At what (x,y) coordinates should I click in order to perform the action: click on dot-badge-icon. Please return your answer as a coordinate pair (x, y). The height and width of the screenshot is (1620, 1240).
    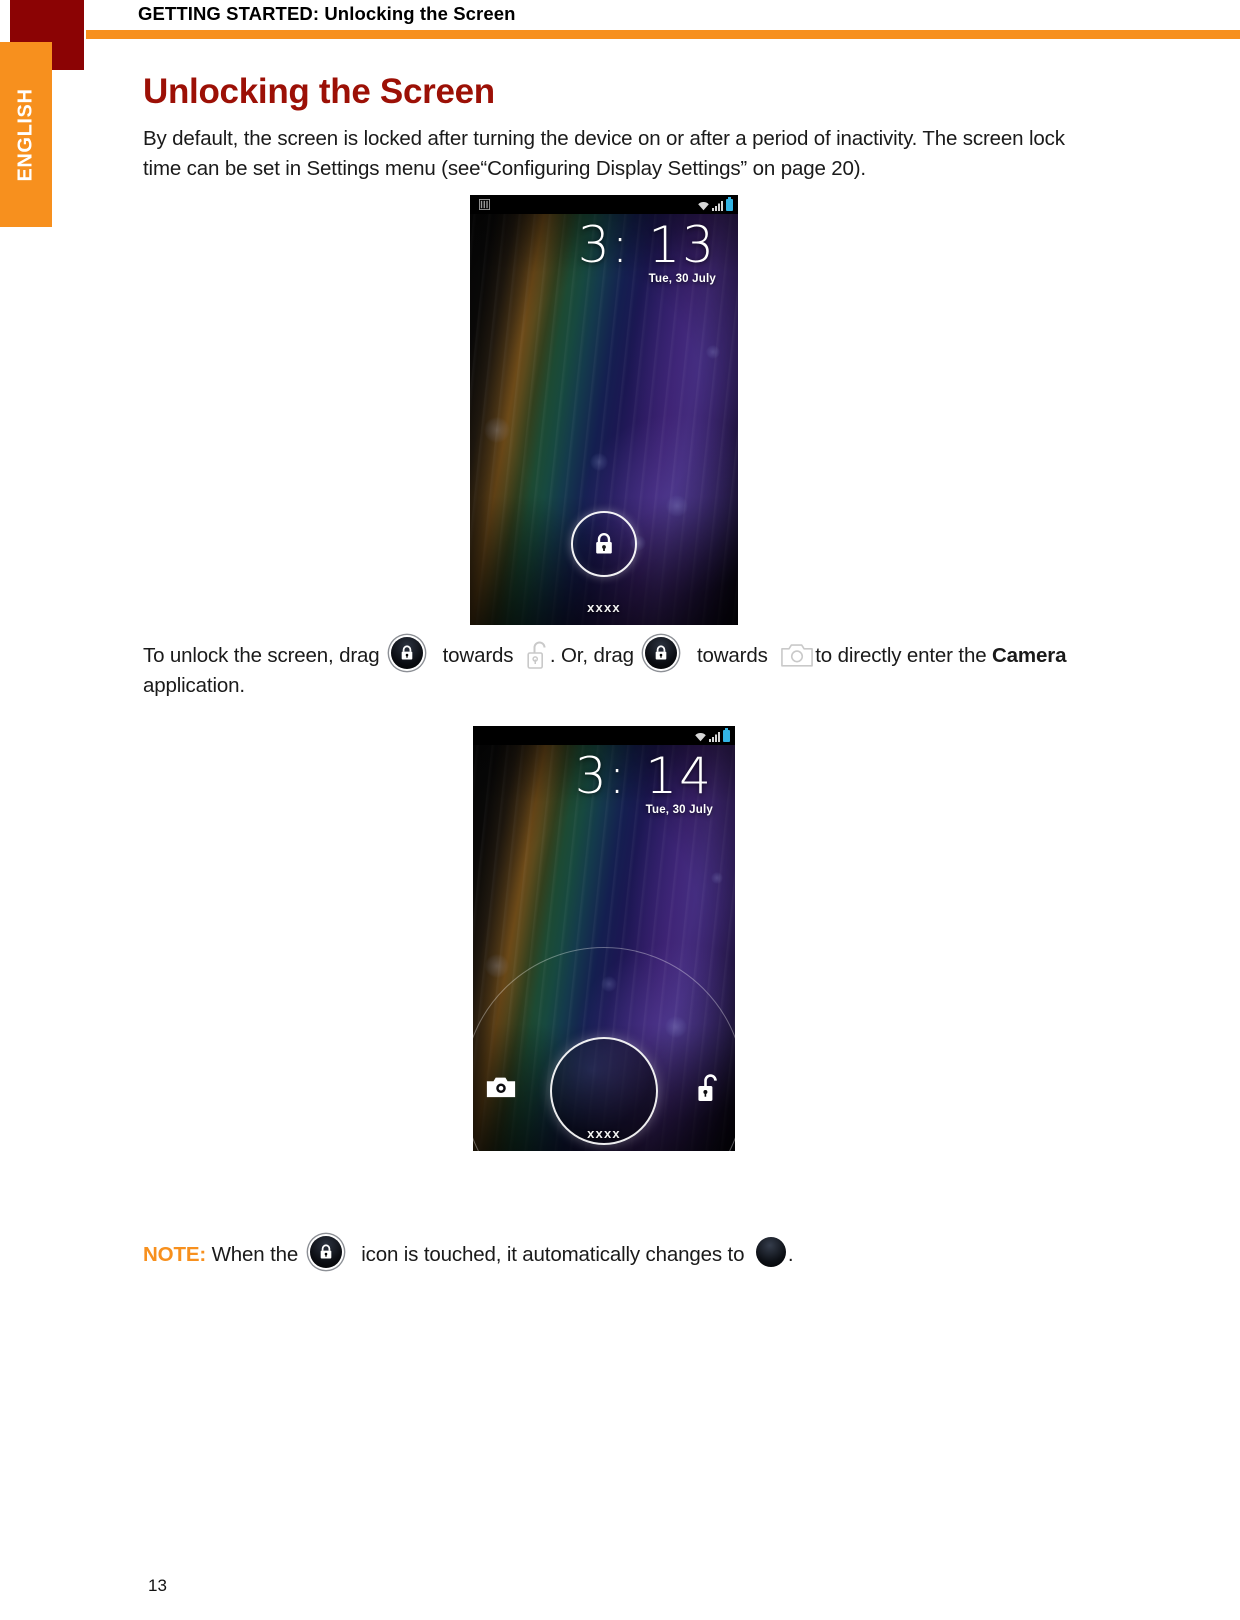
    Looking at the image, I should click on (770, 1252).